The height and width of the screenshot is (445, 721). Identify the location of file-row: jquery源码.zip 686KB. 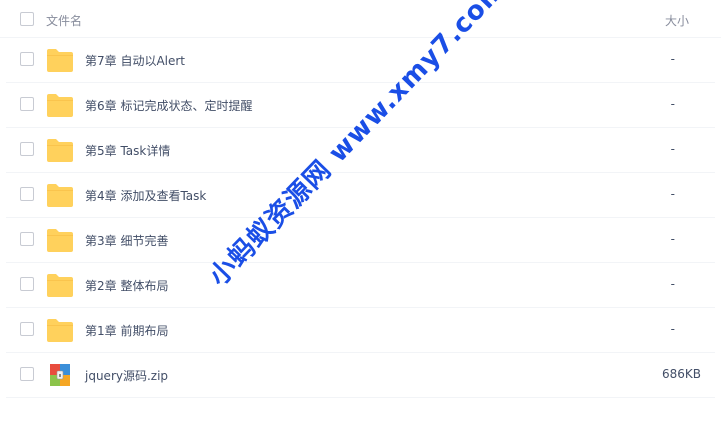
(360, 375).